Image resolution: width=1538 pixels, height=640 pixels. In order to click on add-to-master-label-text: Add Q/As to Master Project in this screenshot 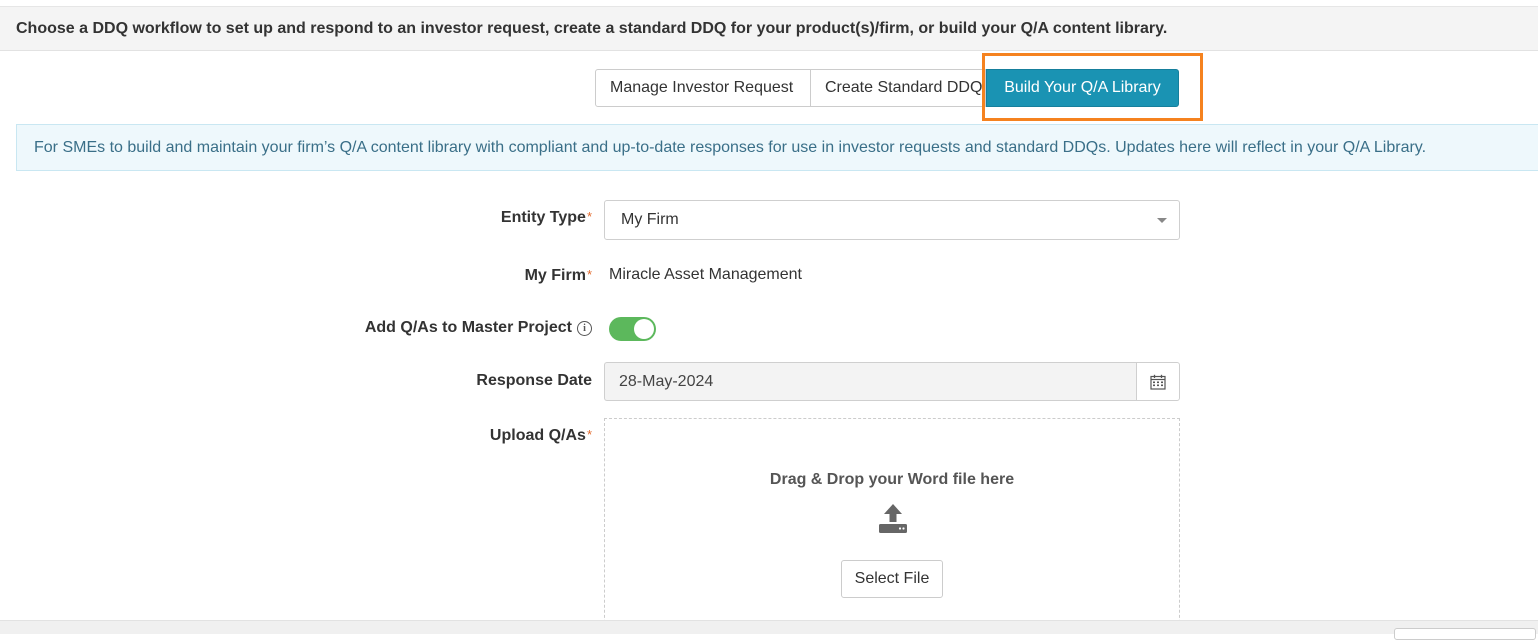, I will do `click(468, 327)`.